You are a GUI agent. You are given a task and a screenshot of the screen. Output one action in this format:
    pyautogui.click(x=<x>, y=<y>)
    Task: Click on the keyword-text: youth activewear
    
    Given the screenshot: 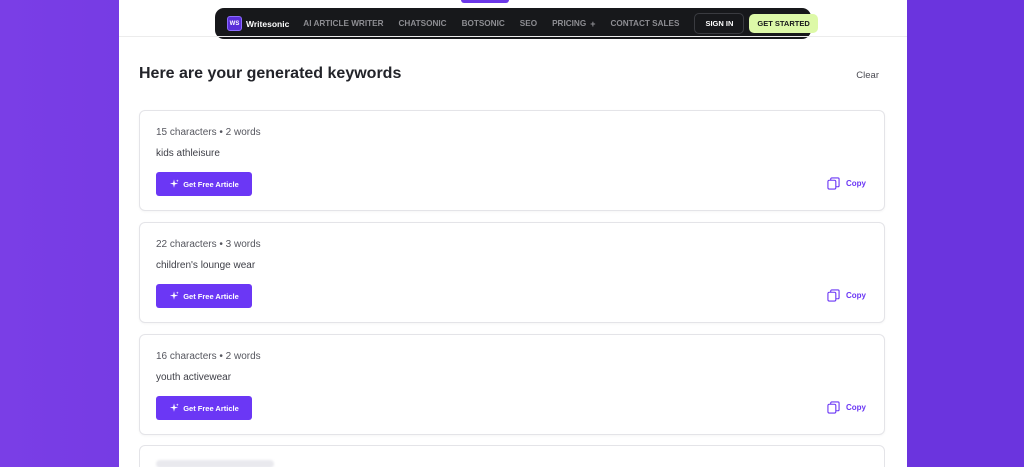 What is the action you would take?
    pyautogui.click(x=194, y=377)
    